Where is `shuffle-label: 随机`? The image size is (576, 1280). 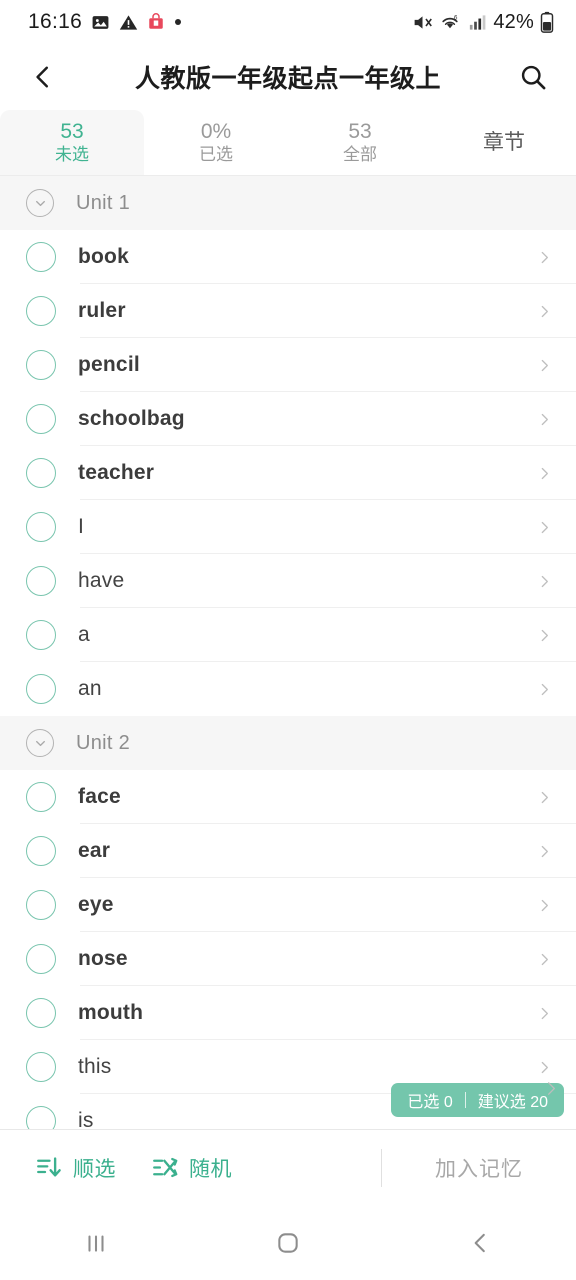 shuffle-label: 随机 is located at coordinates (210, 1169).